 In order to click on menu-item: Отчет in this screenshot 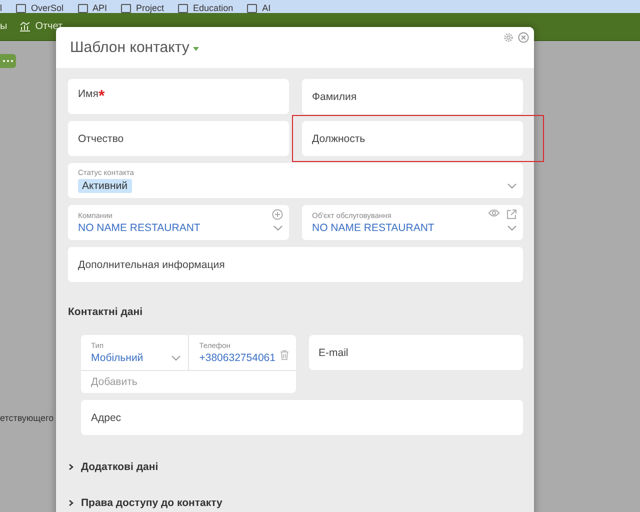, I will do `click(49, 26)`.